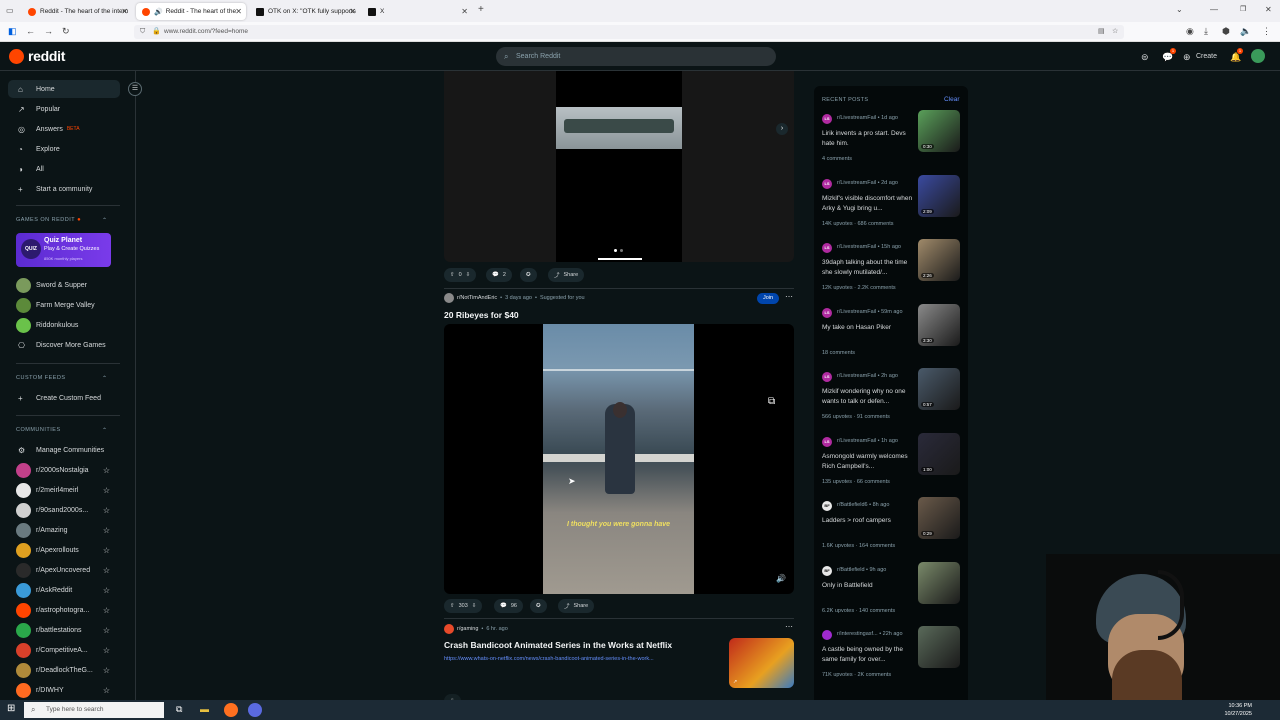  I want to click on recent-post-subreddit: r/Battlefield6 • 8h ago, so click(863, 505).